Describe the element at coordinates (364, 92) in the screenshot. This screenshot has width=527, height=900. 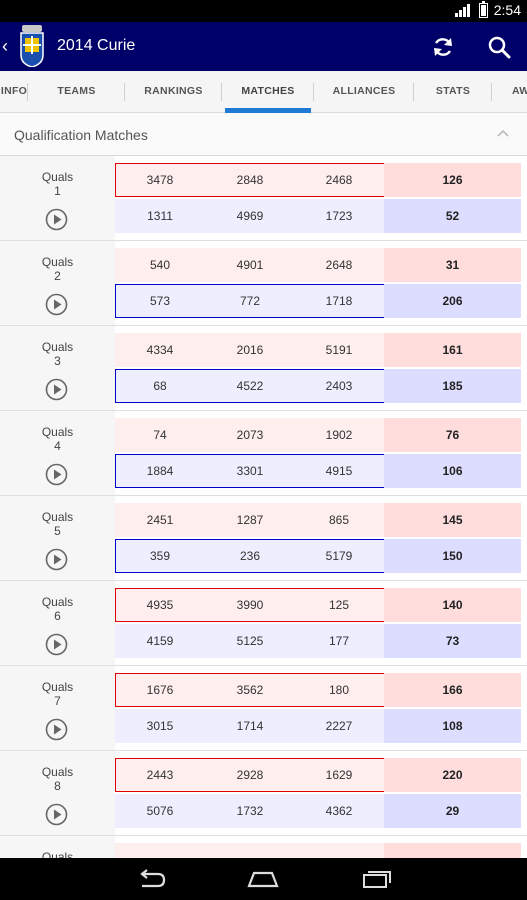
I see `tab-alliances: ALLIANCES` at that location.